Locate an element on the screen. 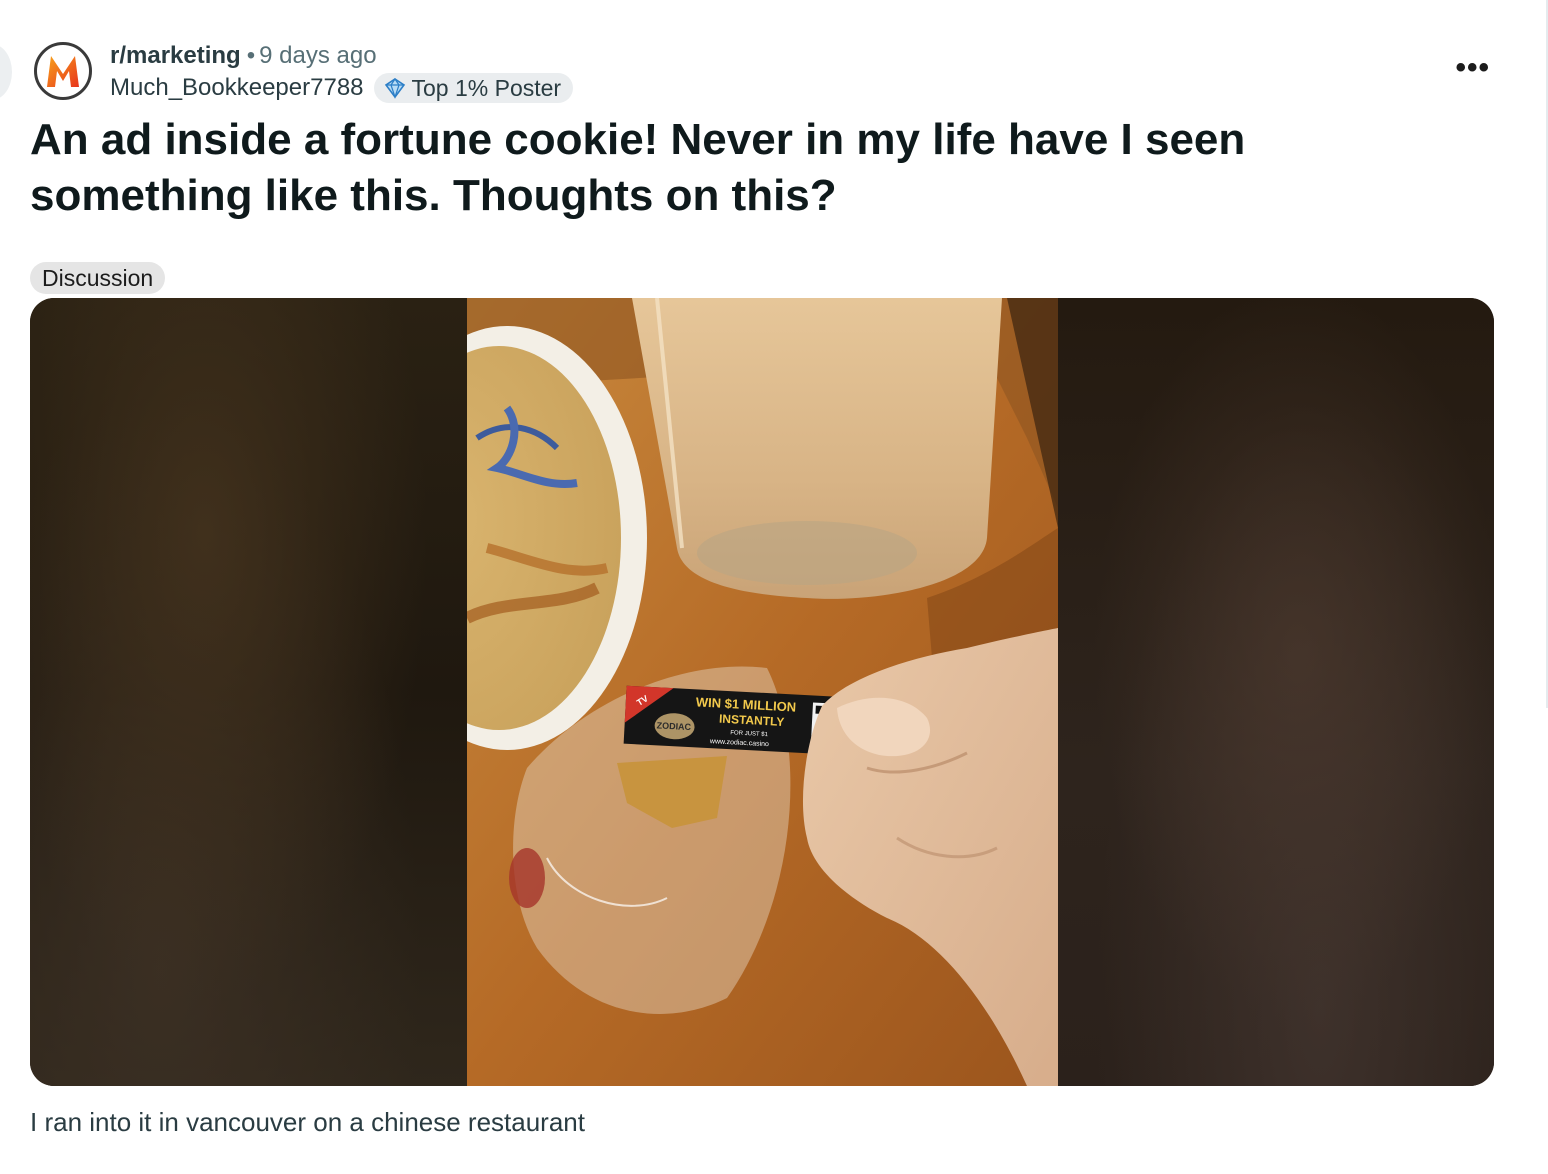 Image resolution: width=1548 pixels, height=1174 pixels. more-options-icon: ••• is located at coordinates (1472, 68).